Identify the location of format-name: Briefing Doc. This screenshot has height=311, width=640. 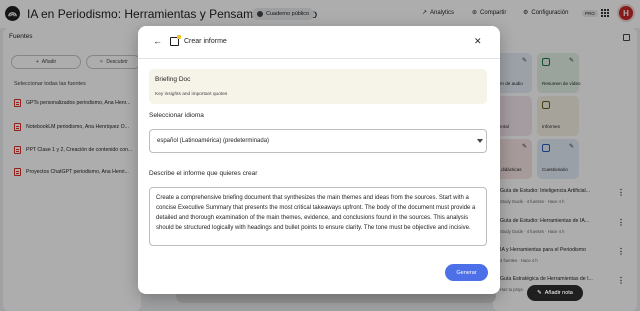
(173, 79).